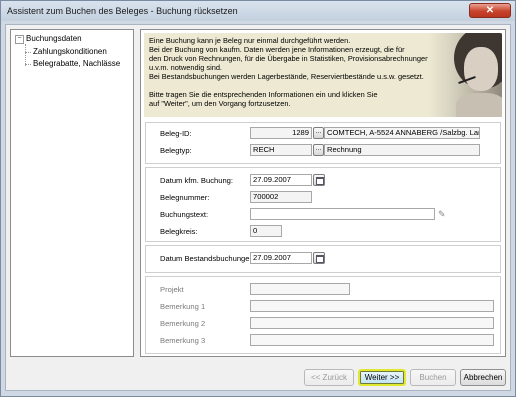 The width and height of the screenshot is (516, 397). What do you see at coordinates (372, 306) in the screenshot?
I see `bemerkung1-input` at bounding box center [372, 306].